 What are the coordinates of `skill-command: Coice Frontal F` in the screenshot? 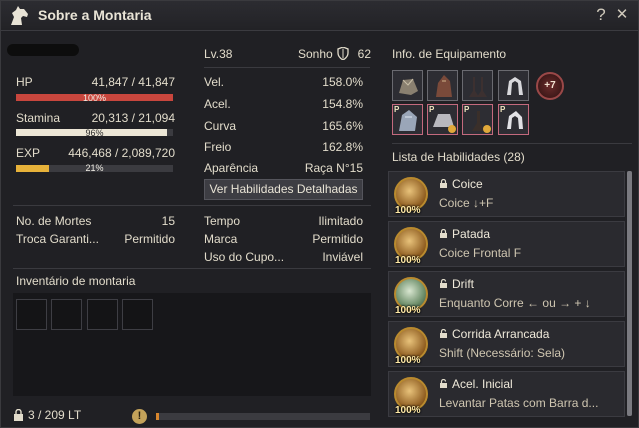 It's located at (480, 253).